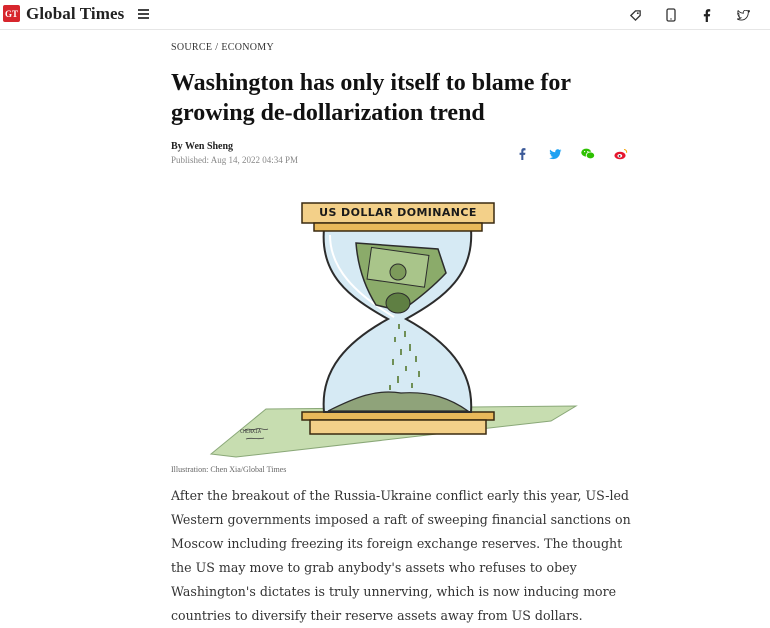 The width and height of the screenshot is (770, 628). I want to click on image-caption: Illustration: Chen Xia/Global Times, so click(229, 469).